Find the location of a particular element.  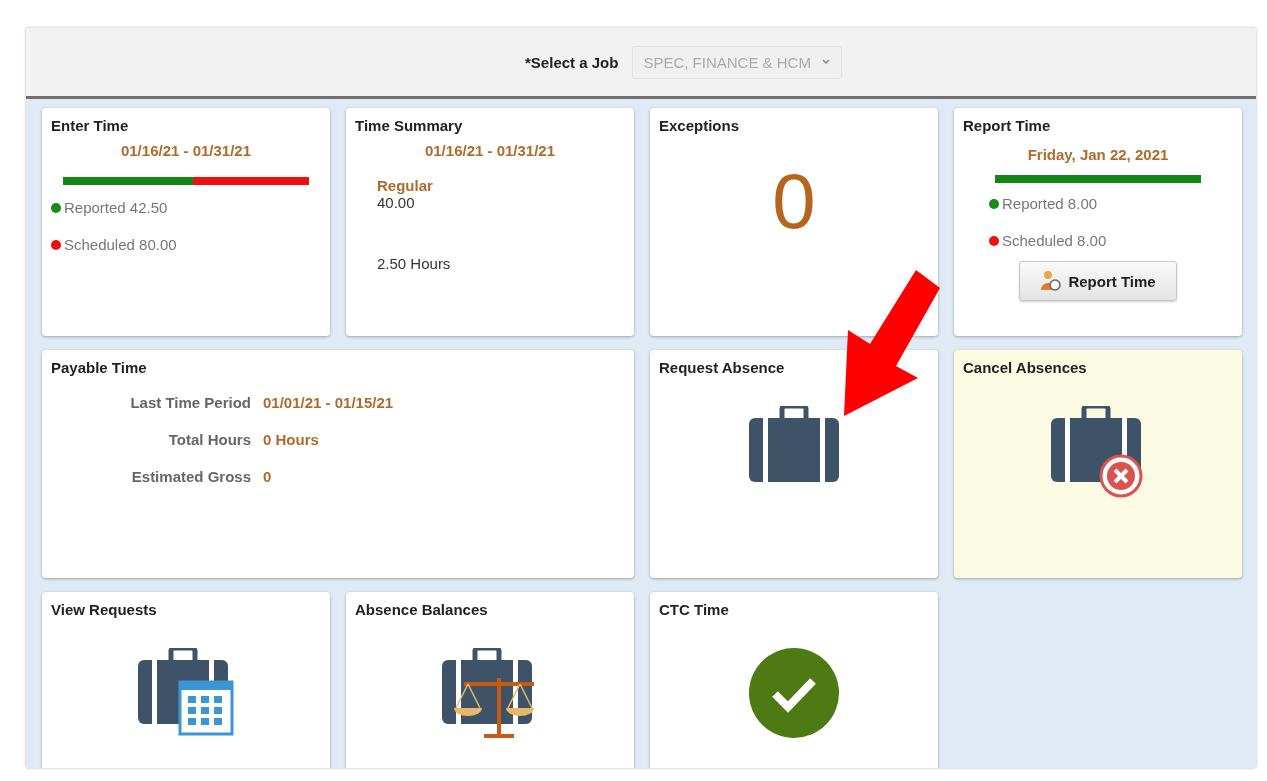

chevron-down-icon is located at coordinates (825, 62).